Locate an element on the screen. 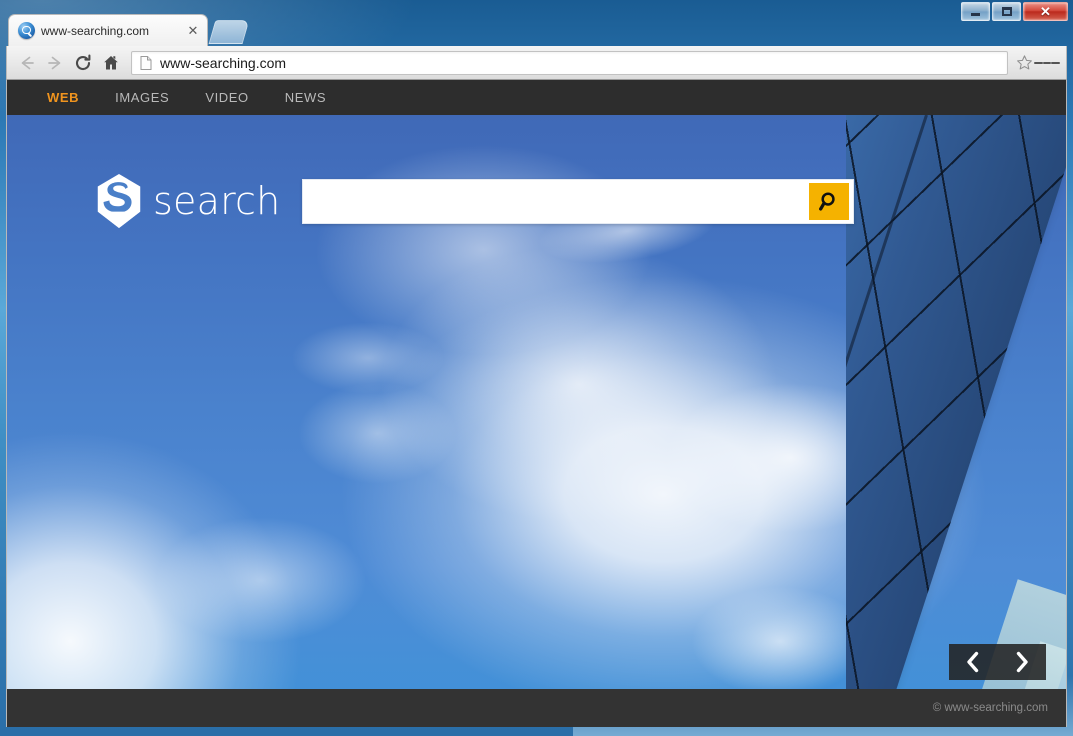 The width and height of the screenshot is (1073, 736). slideshow-navigation is located at coordinates (997, 662).